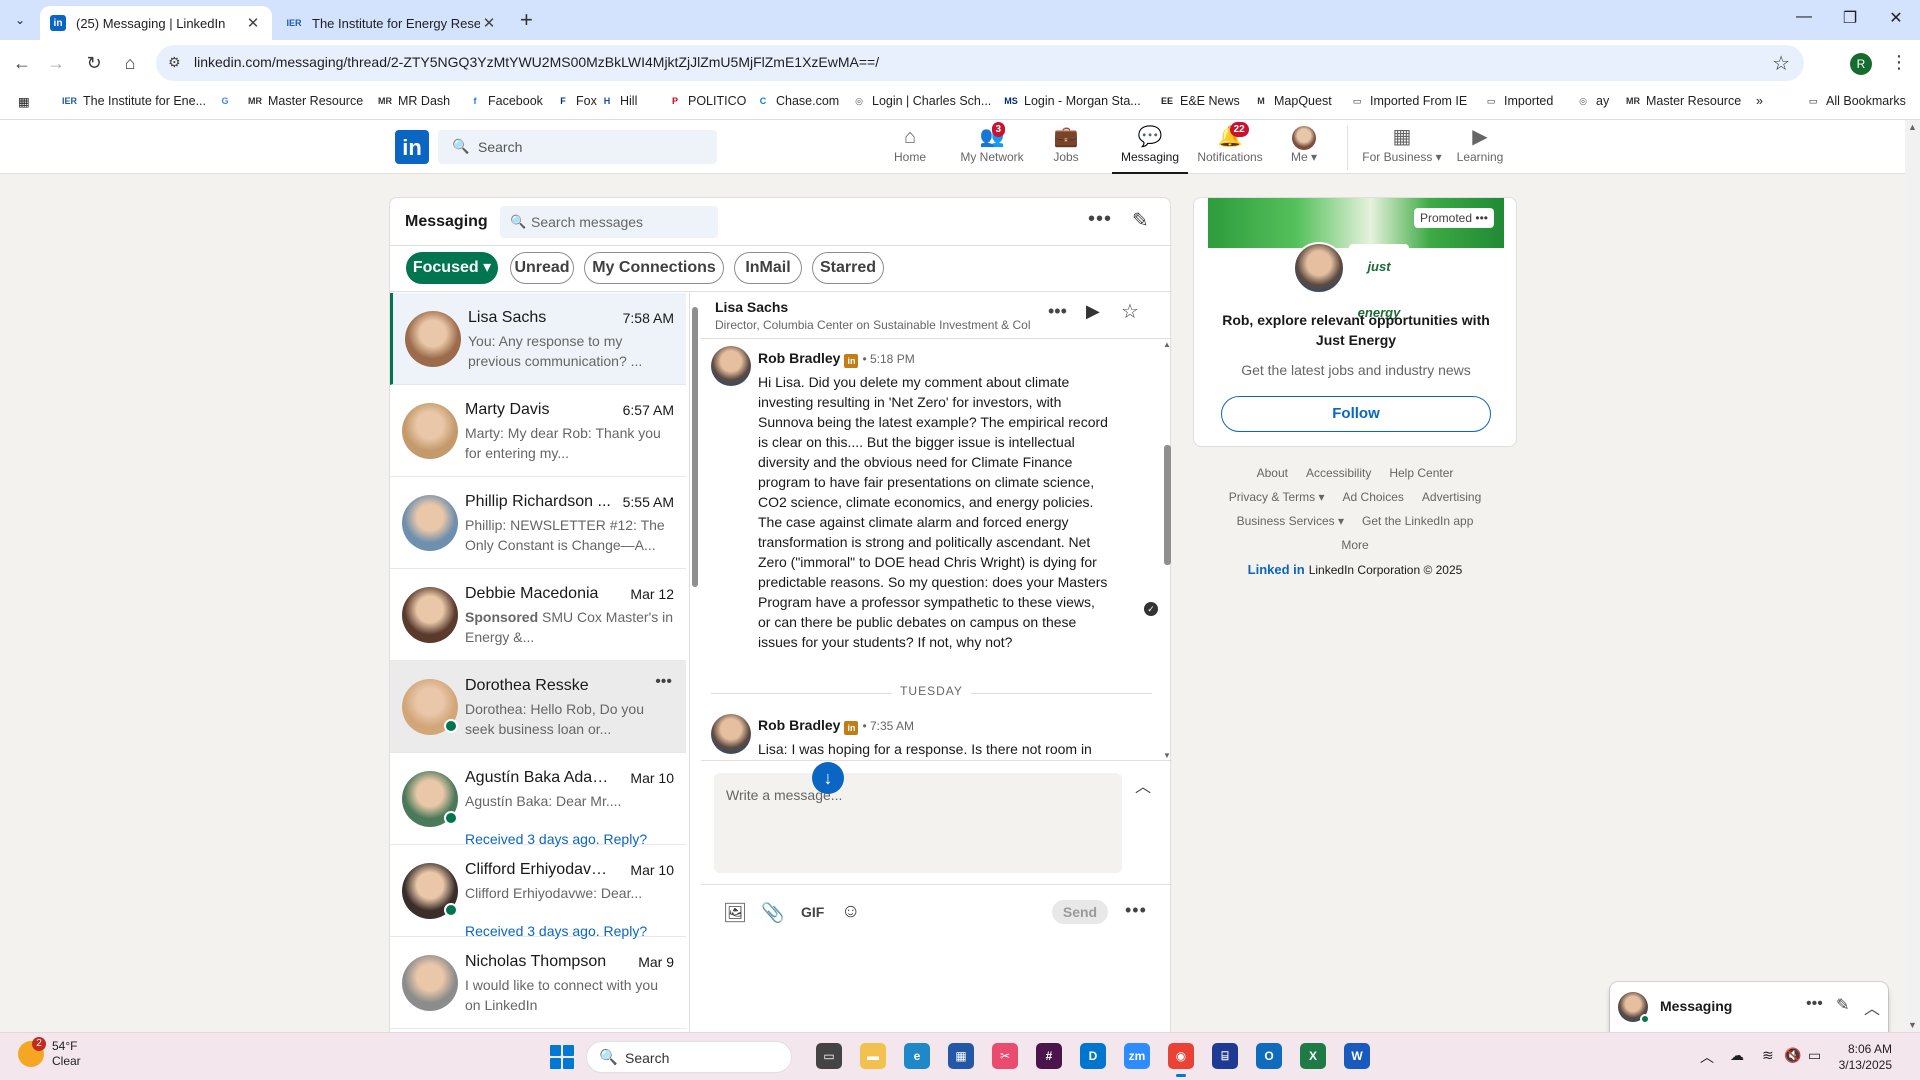  I want to click on forward-icon: →, so click(56, 63).